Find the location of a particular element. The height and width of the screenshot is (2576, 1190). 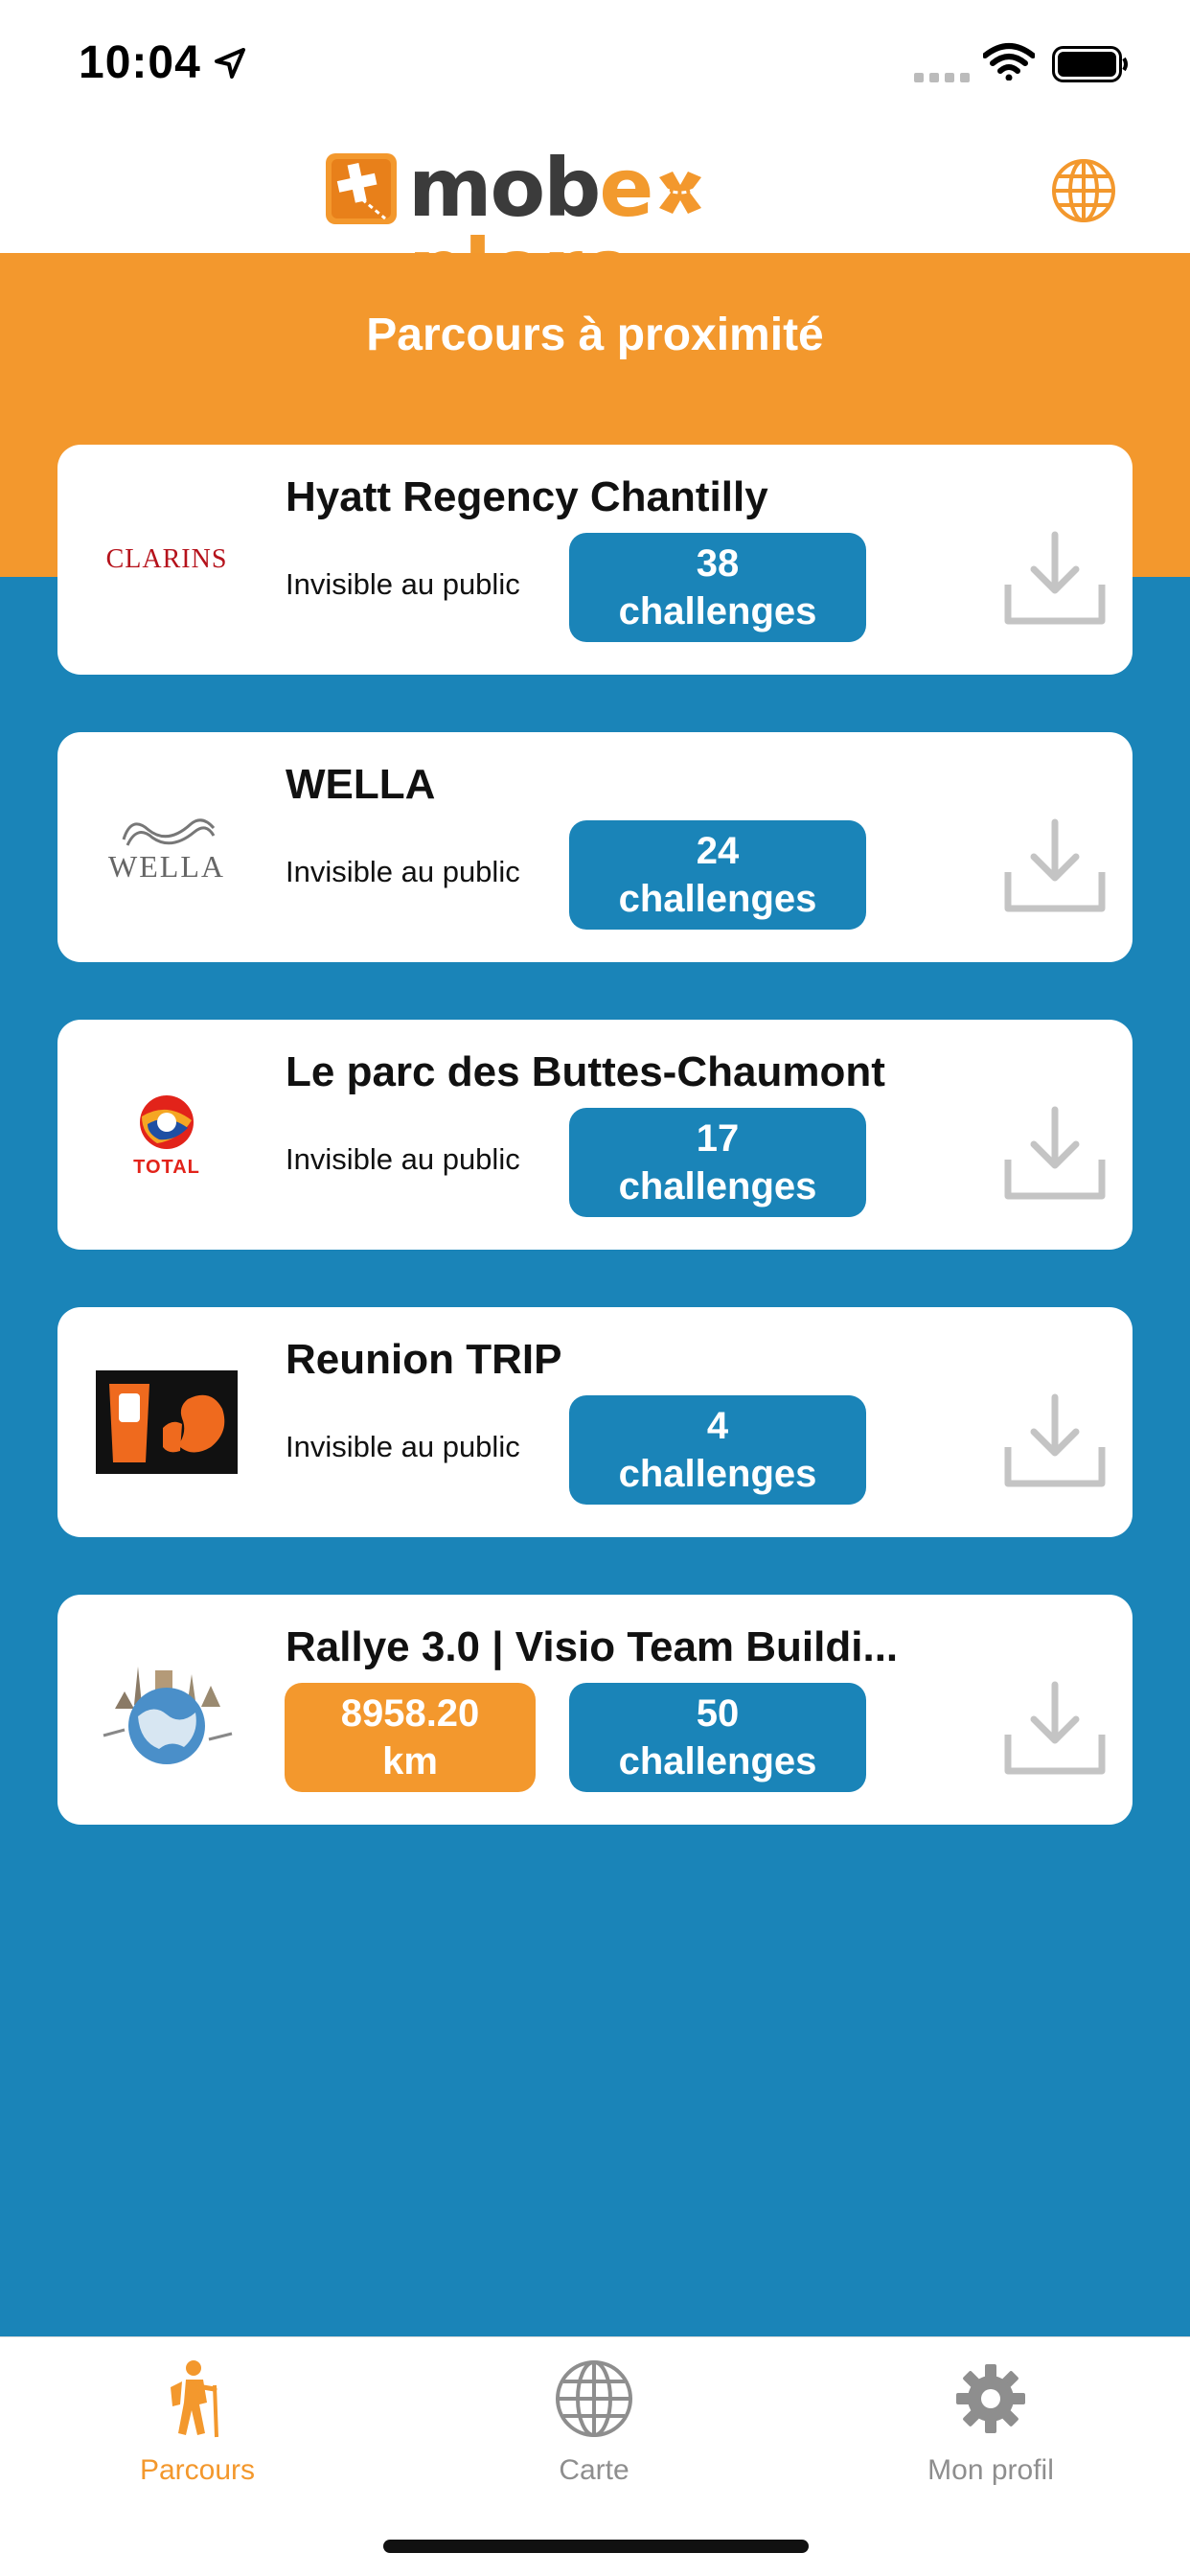

world-landmarks-icon is located at coordinates (168, 1715).